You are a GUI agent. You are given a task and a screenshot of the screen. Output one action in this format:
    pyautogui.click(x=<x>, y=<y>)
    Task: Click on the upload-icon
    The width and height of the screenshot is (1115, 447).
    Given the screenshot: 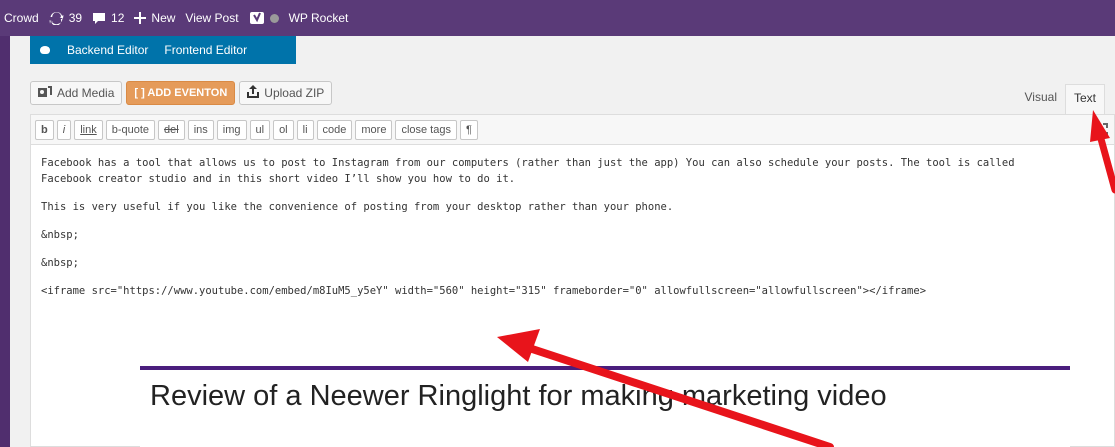 What is the action you would take?
    pyautogui.click(x=253, y=93)
    